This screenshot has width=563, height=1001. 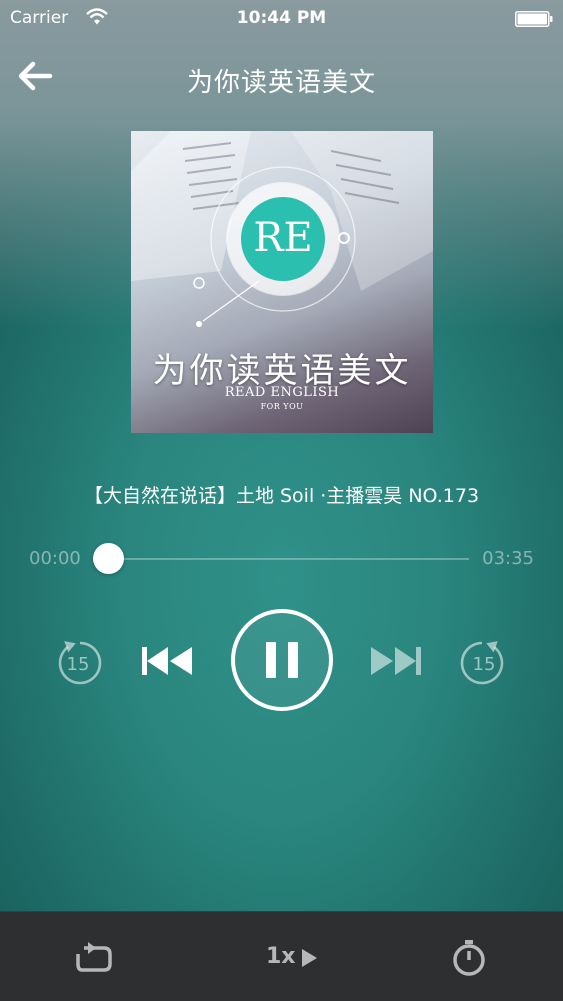 What do you see at coordinates (508, 558) in the screenshot?
I see `total-duration: 03:35` at bounding box center [508, 558].